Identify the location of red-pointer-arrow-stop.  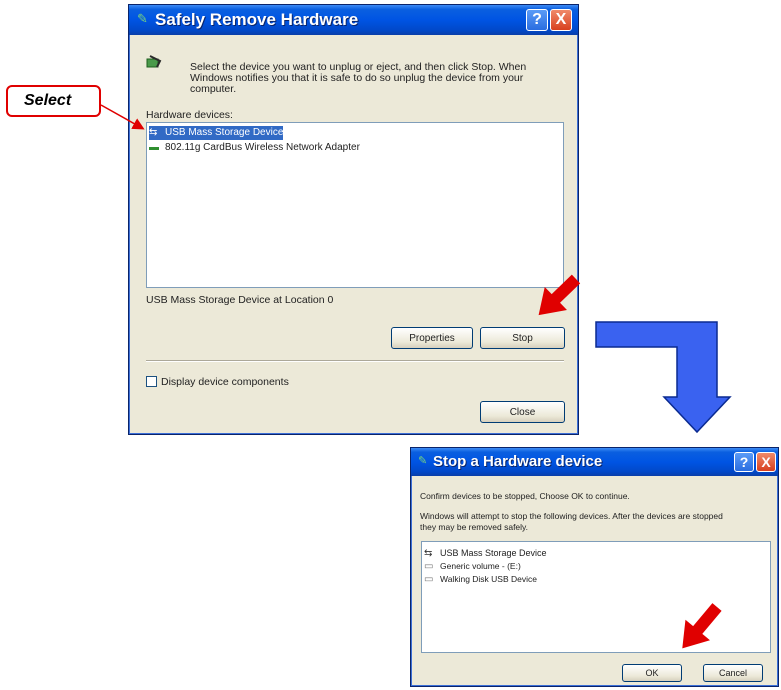
(559, 295).